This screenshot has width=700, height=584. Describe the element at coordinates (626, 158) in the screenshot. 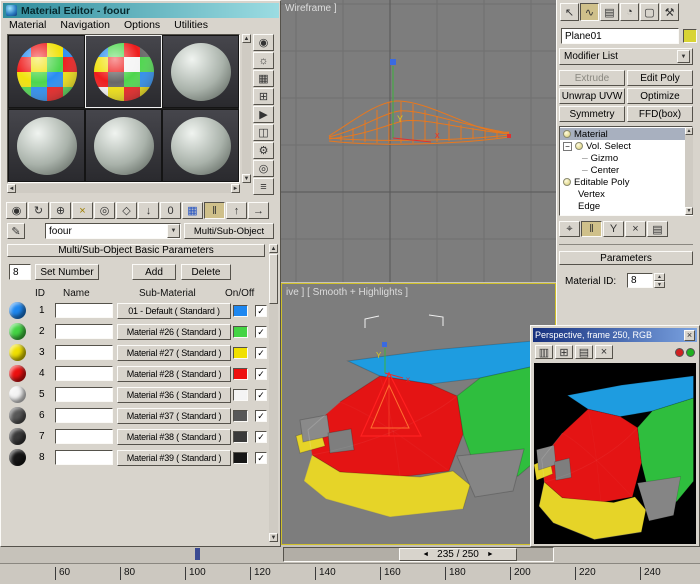

I see `stack-item-gizmo: ─ Gizmo` at that location.